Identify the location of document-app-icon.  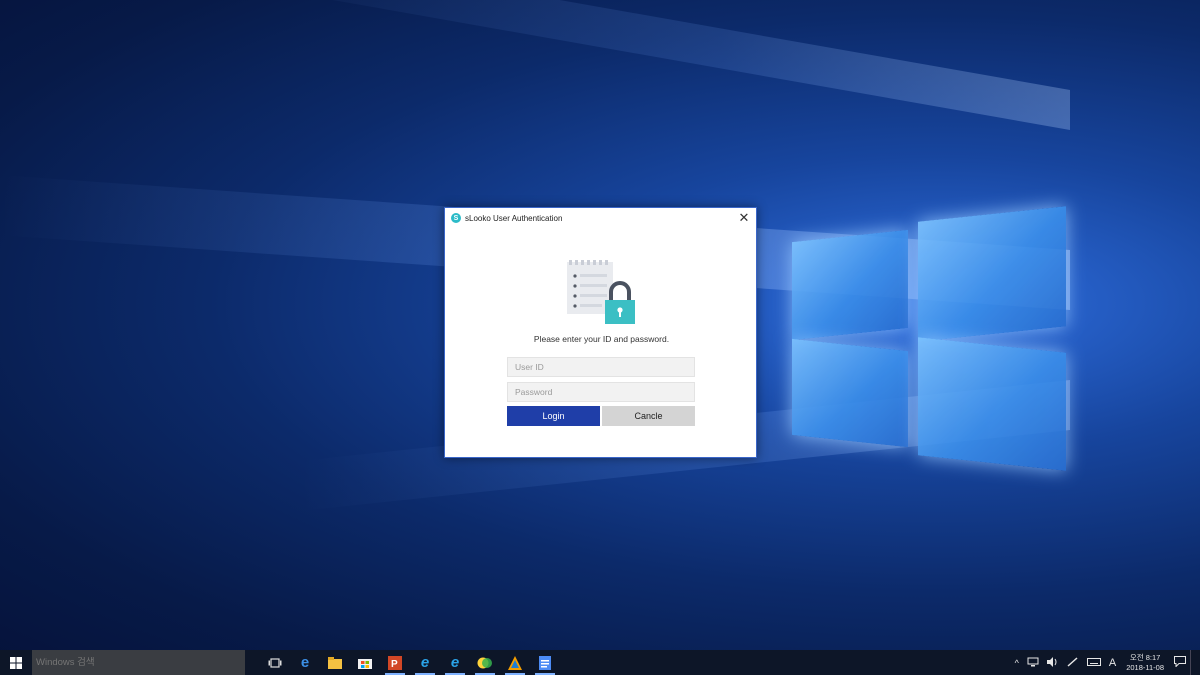
(545, 662).